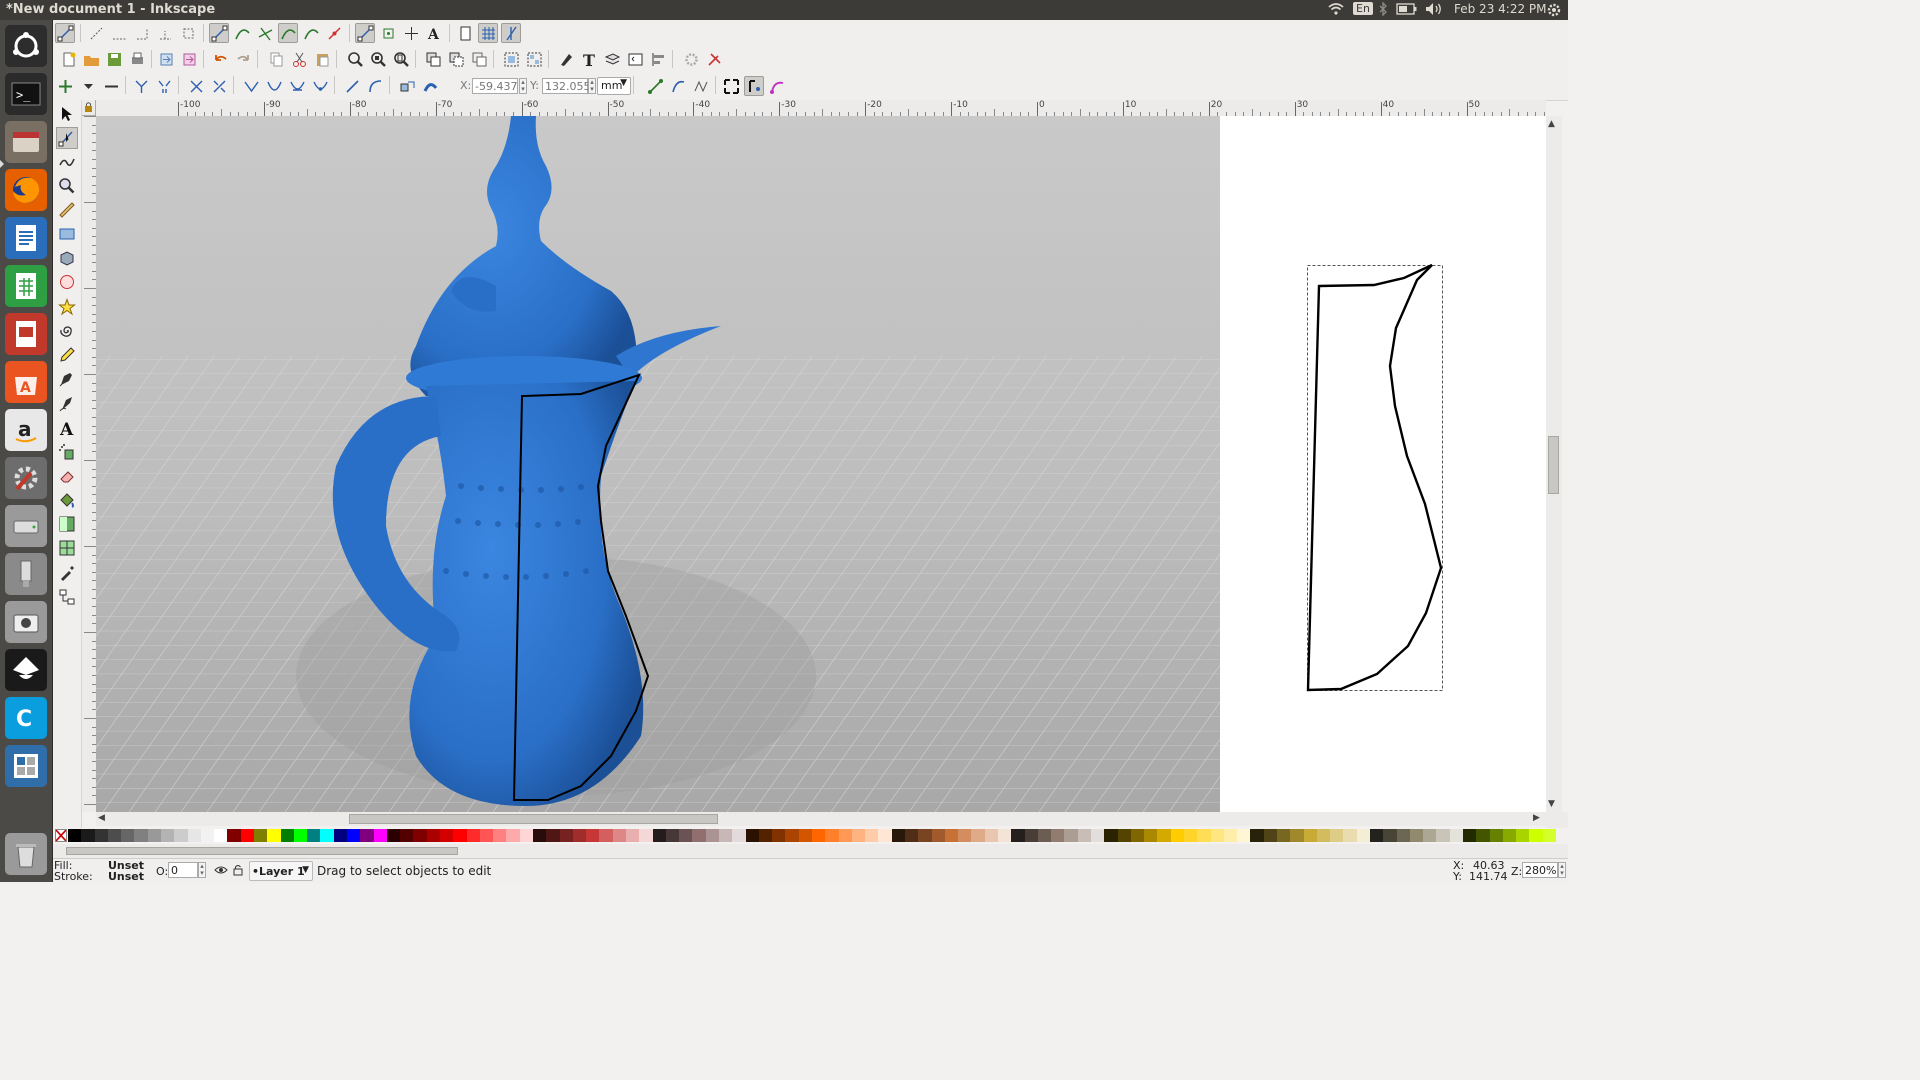  What do you see at coordinates (378, 59) in the screenshot?
I see `zoom-drawing-button` at bounding box center [378, 59].